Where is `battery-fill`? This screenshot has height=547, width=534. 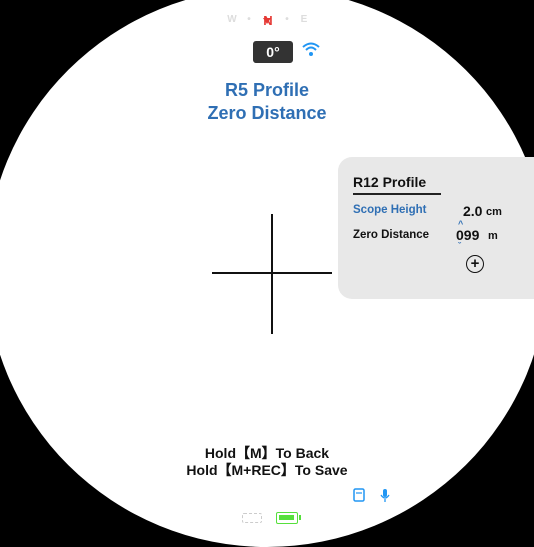 battery-fill is located at coordinates (286, 517).